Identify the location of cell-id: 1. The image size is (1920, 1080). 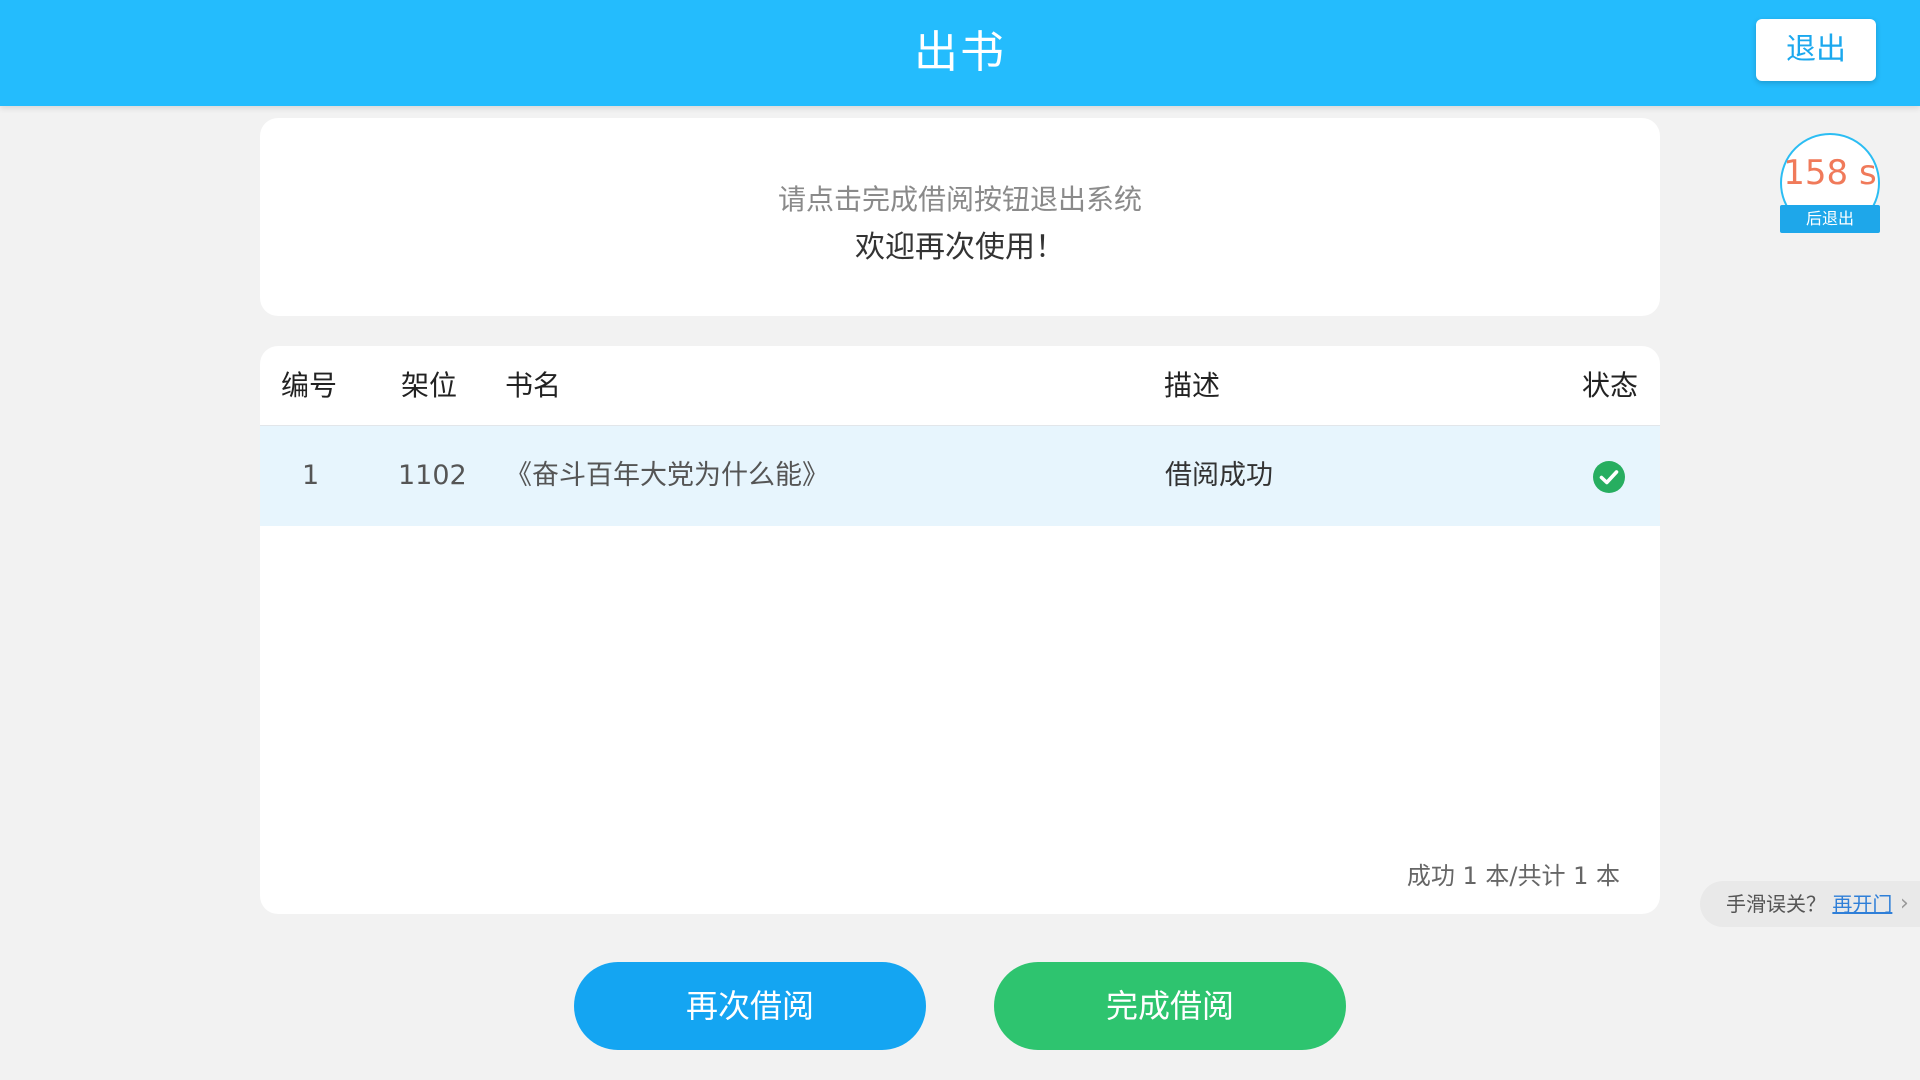
(311, 475).